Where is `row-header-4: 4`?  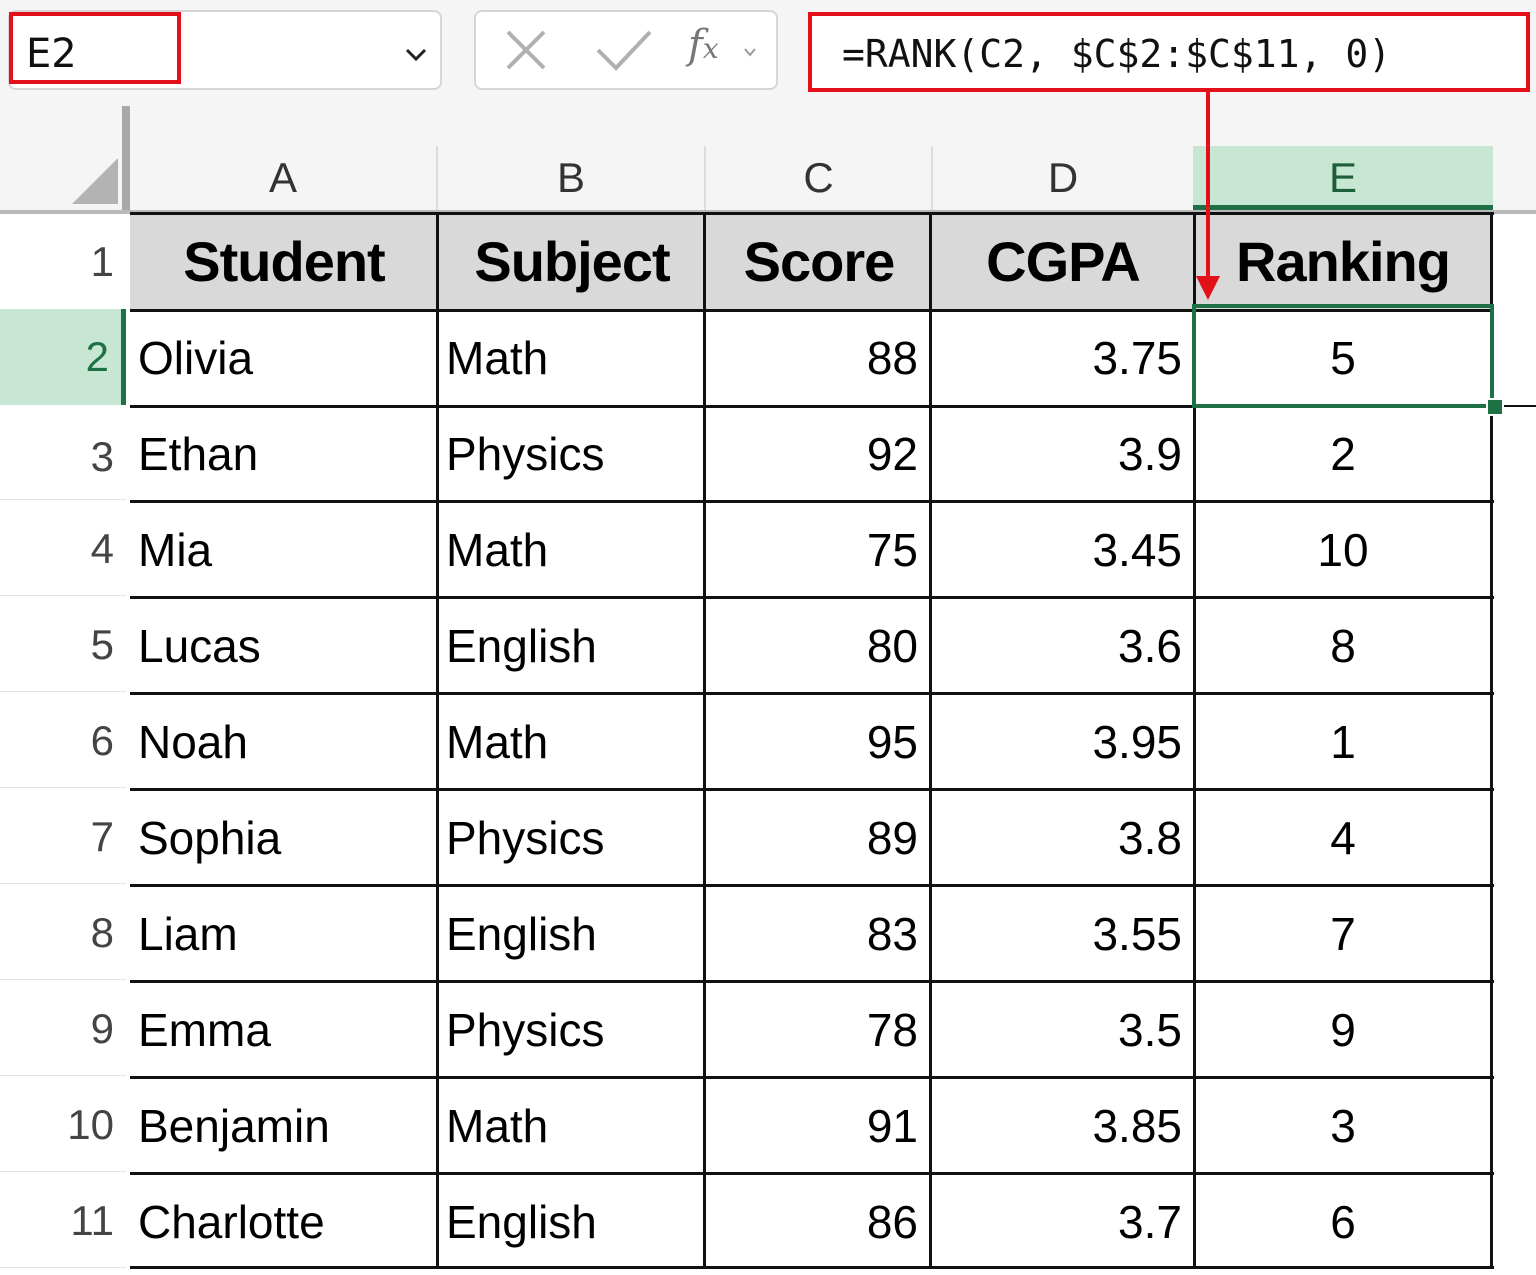 row-header-4: 4 is located at coordinates (63, 549).